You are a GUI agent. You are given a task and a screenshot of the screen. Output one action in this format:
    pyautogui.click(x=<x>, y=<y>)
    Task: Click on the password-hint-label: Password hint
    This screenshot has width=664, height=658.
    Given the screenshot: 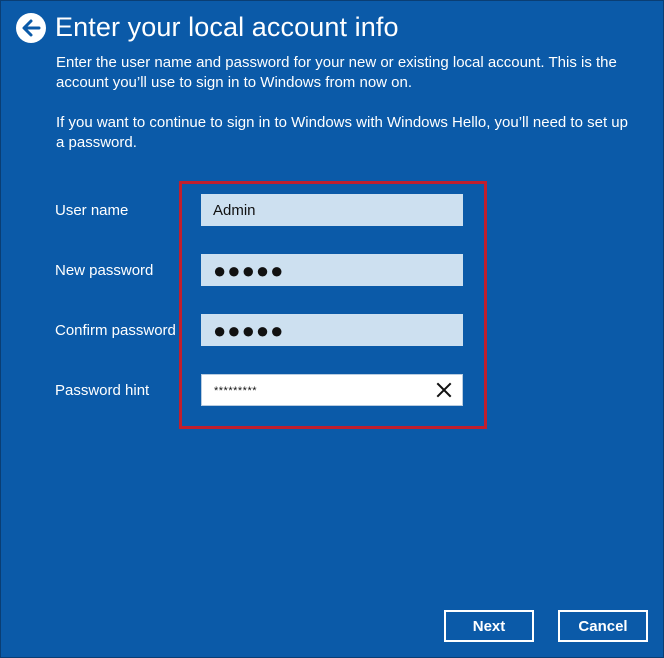 What is the action you would take?
    pyautogui.click(x=102, y=390)
    